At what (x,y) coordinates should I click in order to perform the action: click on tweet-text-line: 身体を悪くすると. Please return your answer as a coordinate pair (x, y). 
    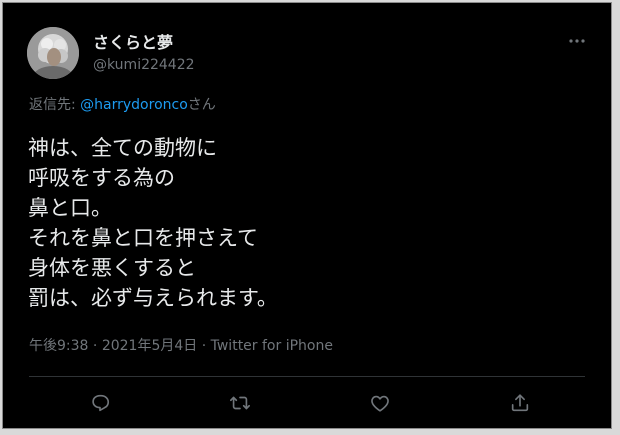
    Looking at the image, I should click on (112, 268).